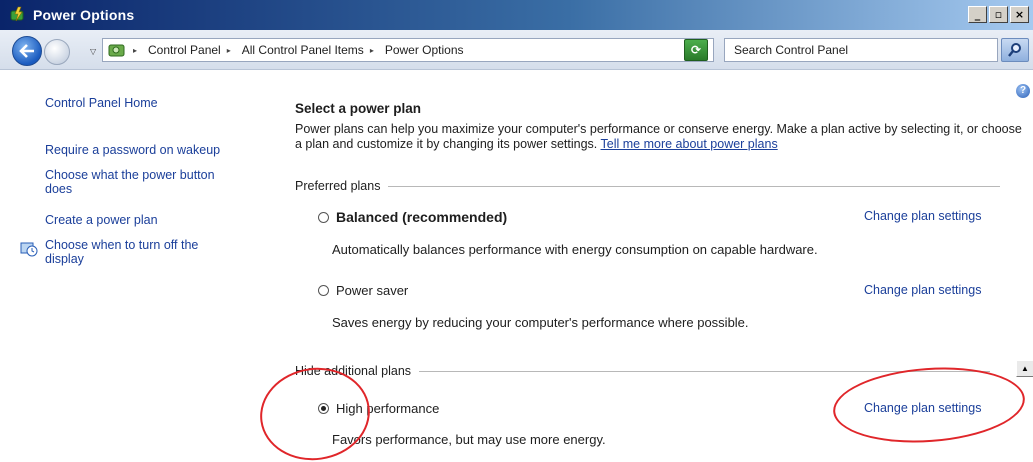 The image size is (1033, 462). What do you see at coordinates (130, 175) in the screenshot?
I see `power-button-link: Choose what the power button` at bounding box center [130, 175].